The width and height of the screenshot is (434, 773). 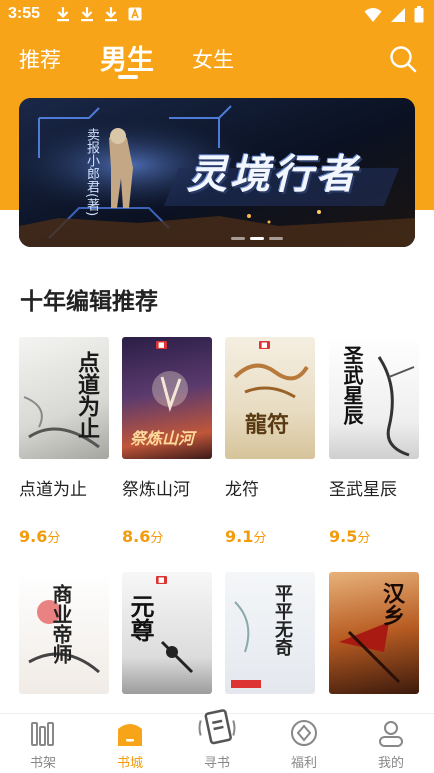 What do you see at coordinates (89, 302) in the screenshot?
I see `section-title: 十年编辑推荐` at bounding box center [89, 302].